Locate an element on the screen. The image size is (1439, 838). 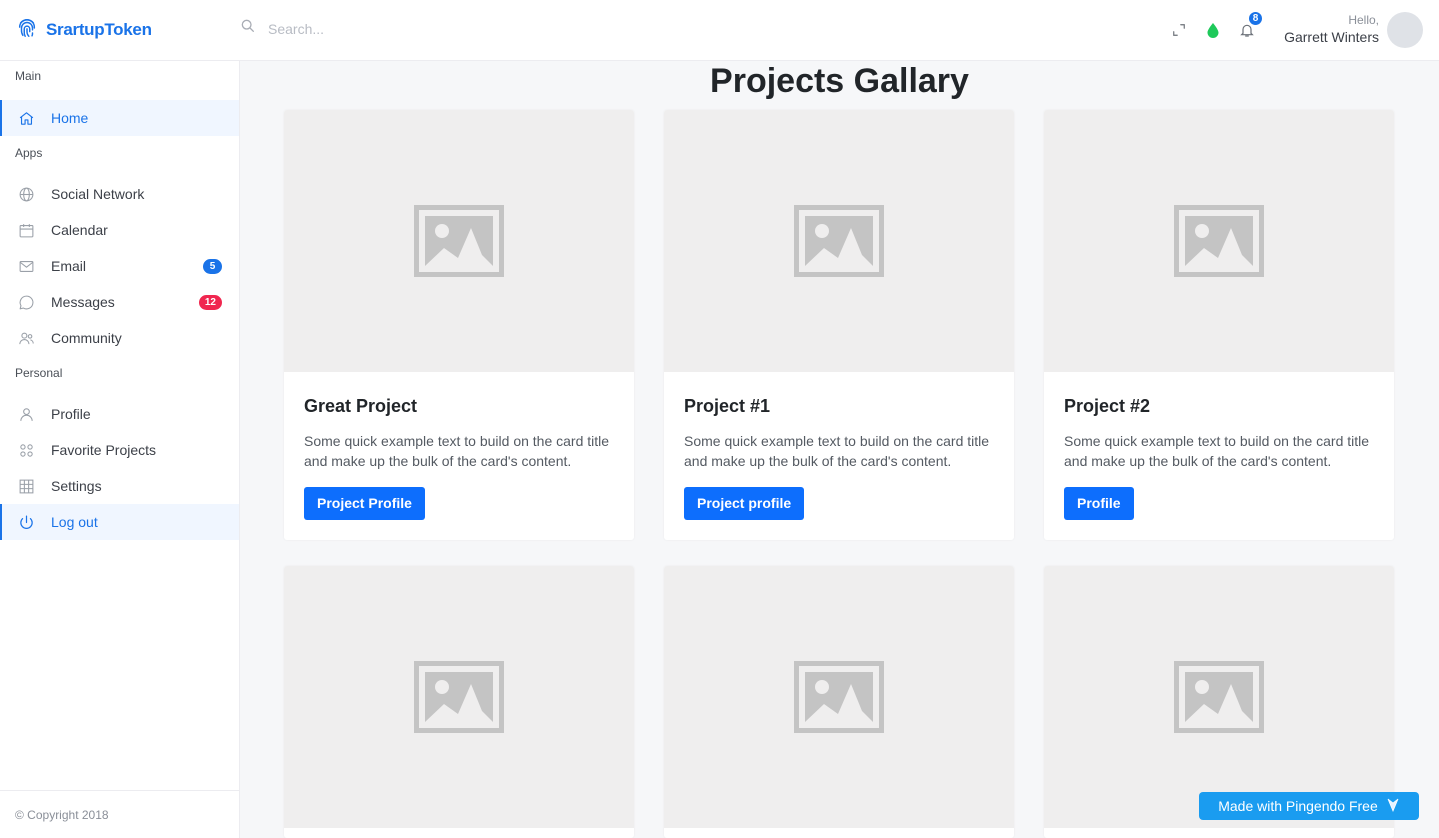
notifications-bell-icon: 8 is located at coordinates (1249, 26).